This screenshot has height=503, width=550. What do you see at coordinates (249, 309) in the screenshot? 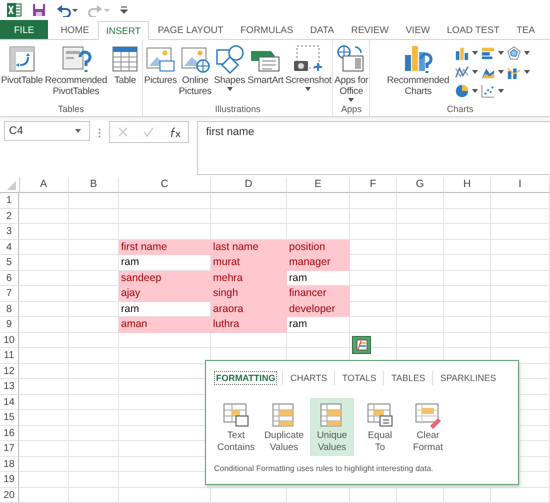
I see `table-cell: araora` at bounding box center [249, 309].